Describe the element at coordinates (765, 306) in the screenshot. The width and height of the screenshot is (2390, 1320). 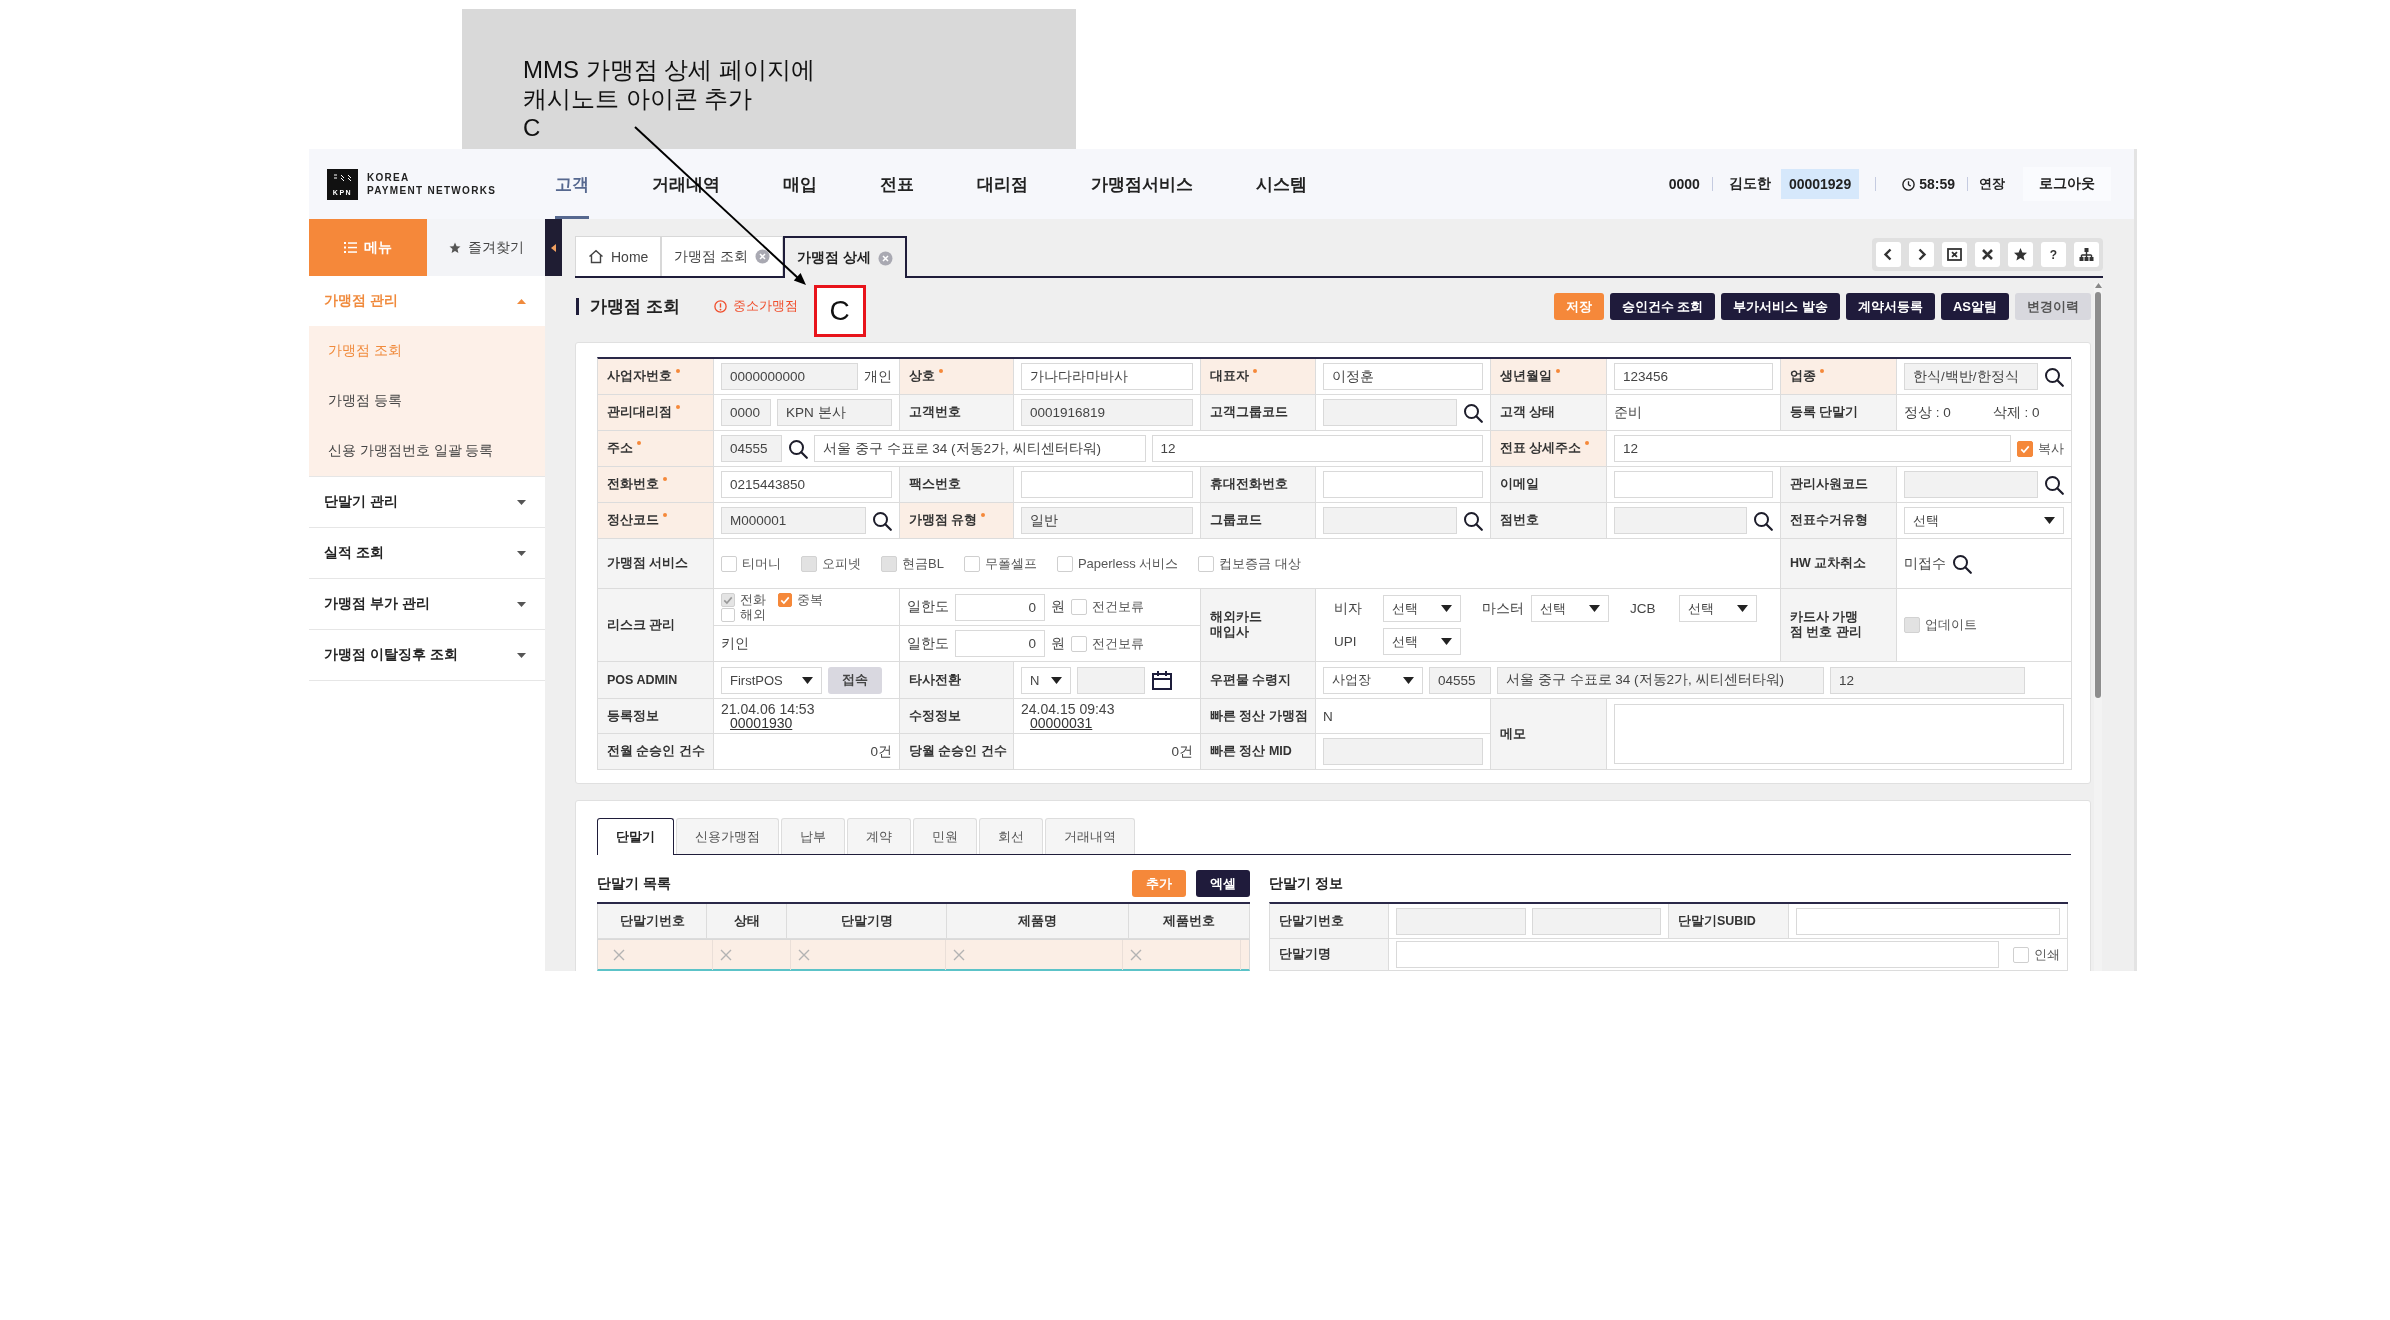
I see `merchant-size-label: 중소가맹점` at that location.